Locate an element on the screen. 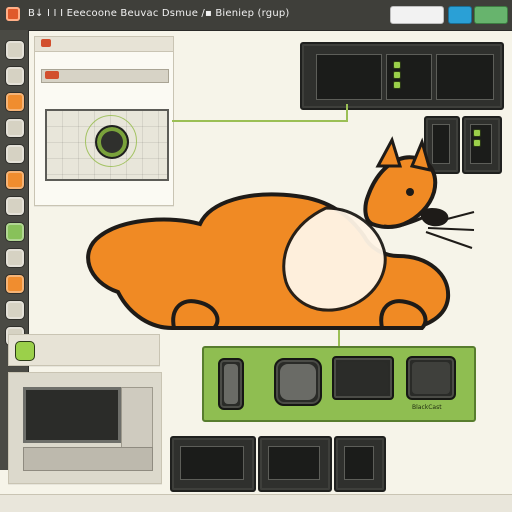 This screenshot has width=512, height=512. device-lock is located at coordinates (298, 382).